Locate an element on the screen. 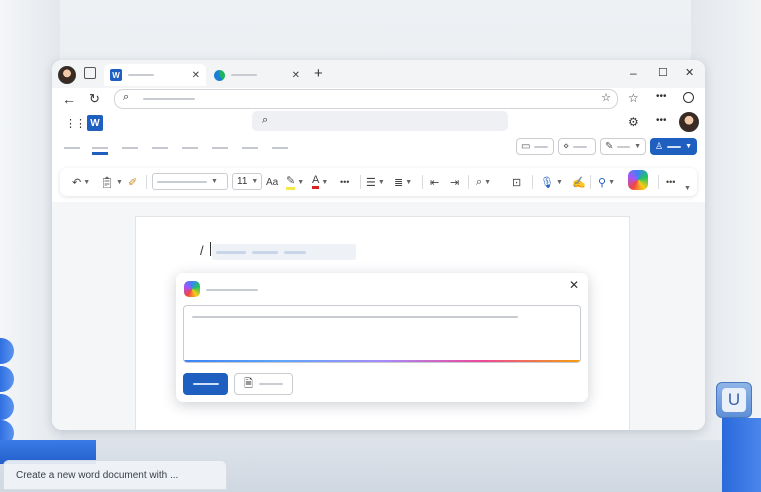  styles-icon: ✍ is located at coordinates (579, 182).